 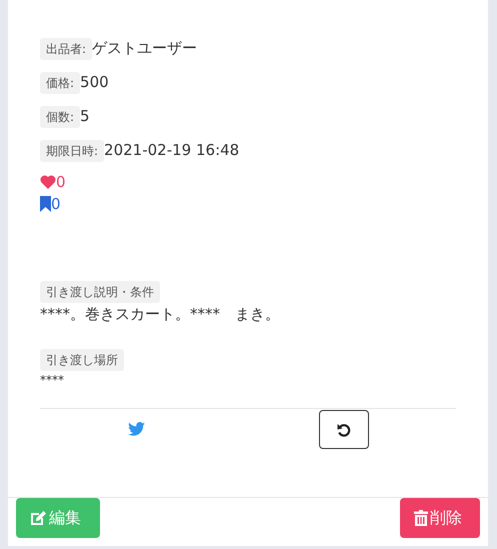 I want to click on field-label: 期限日時:, so click(x=72, y=151).